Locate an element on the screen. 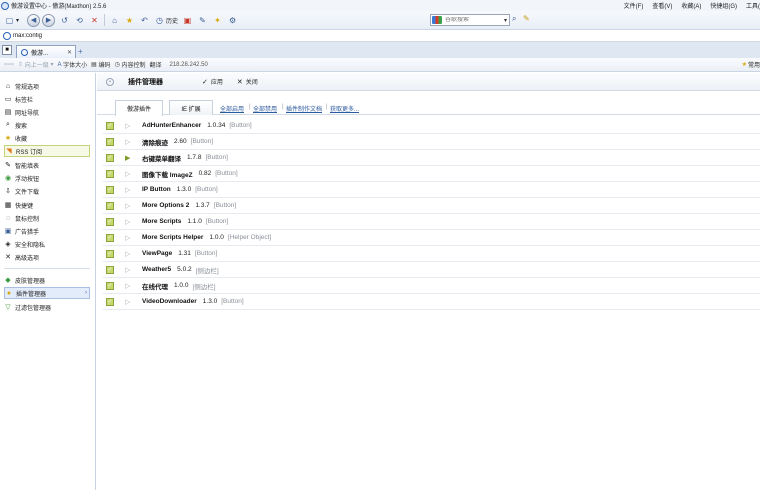 The image size is (760, 490). sidebar-item-downloads: ⇩ 文件下载 is located at coordinates (47, 191).